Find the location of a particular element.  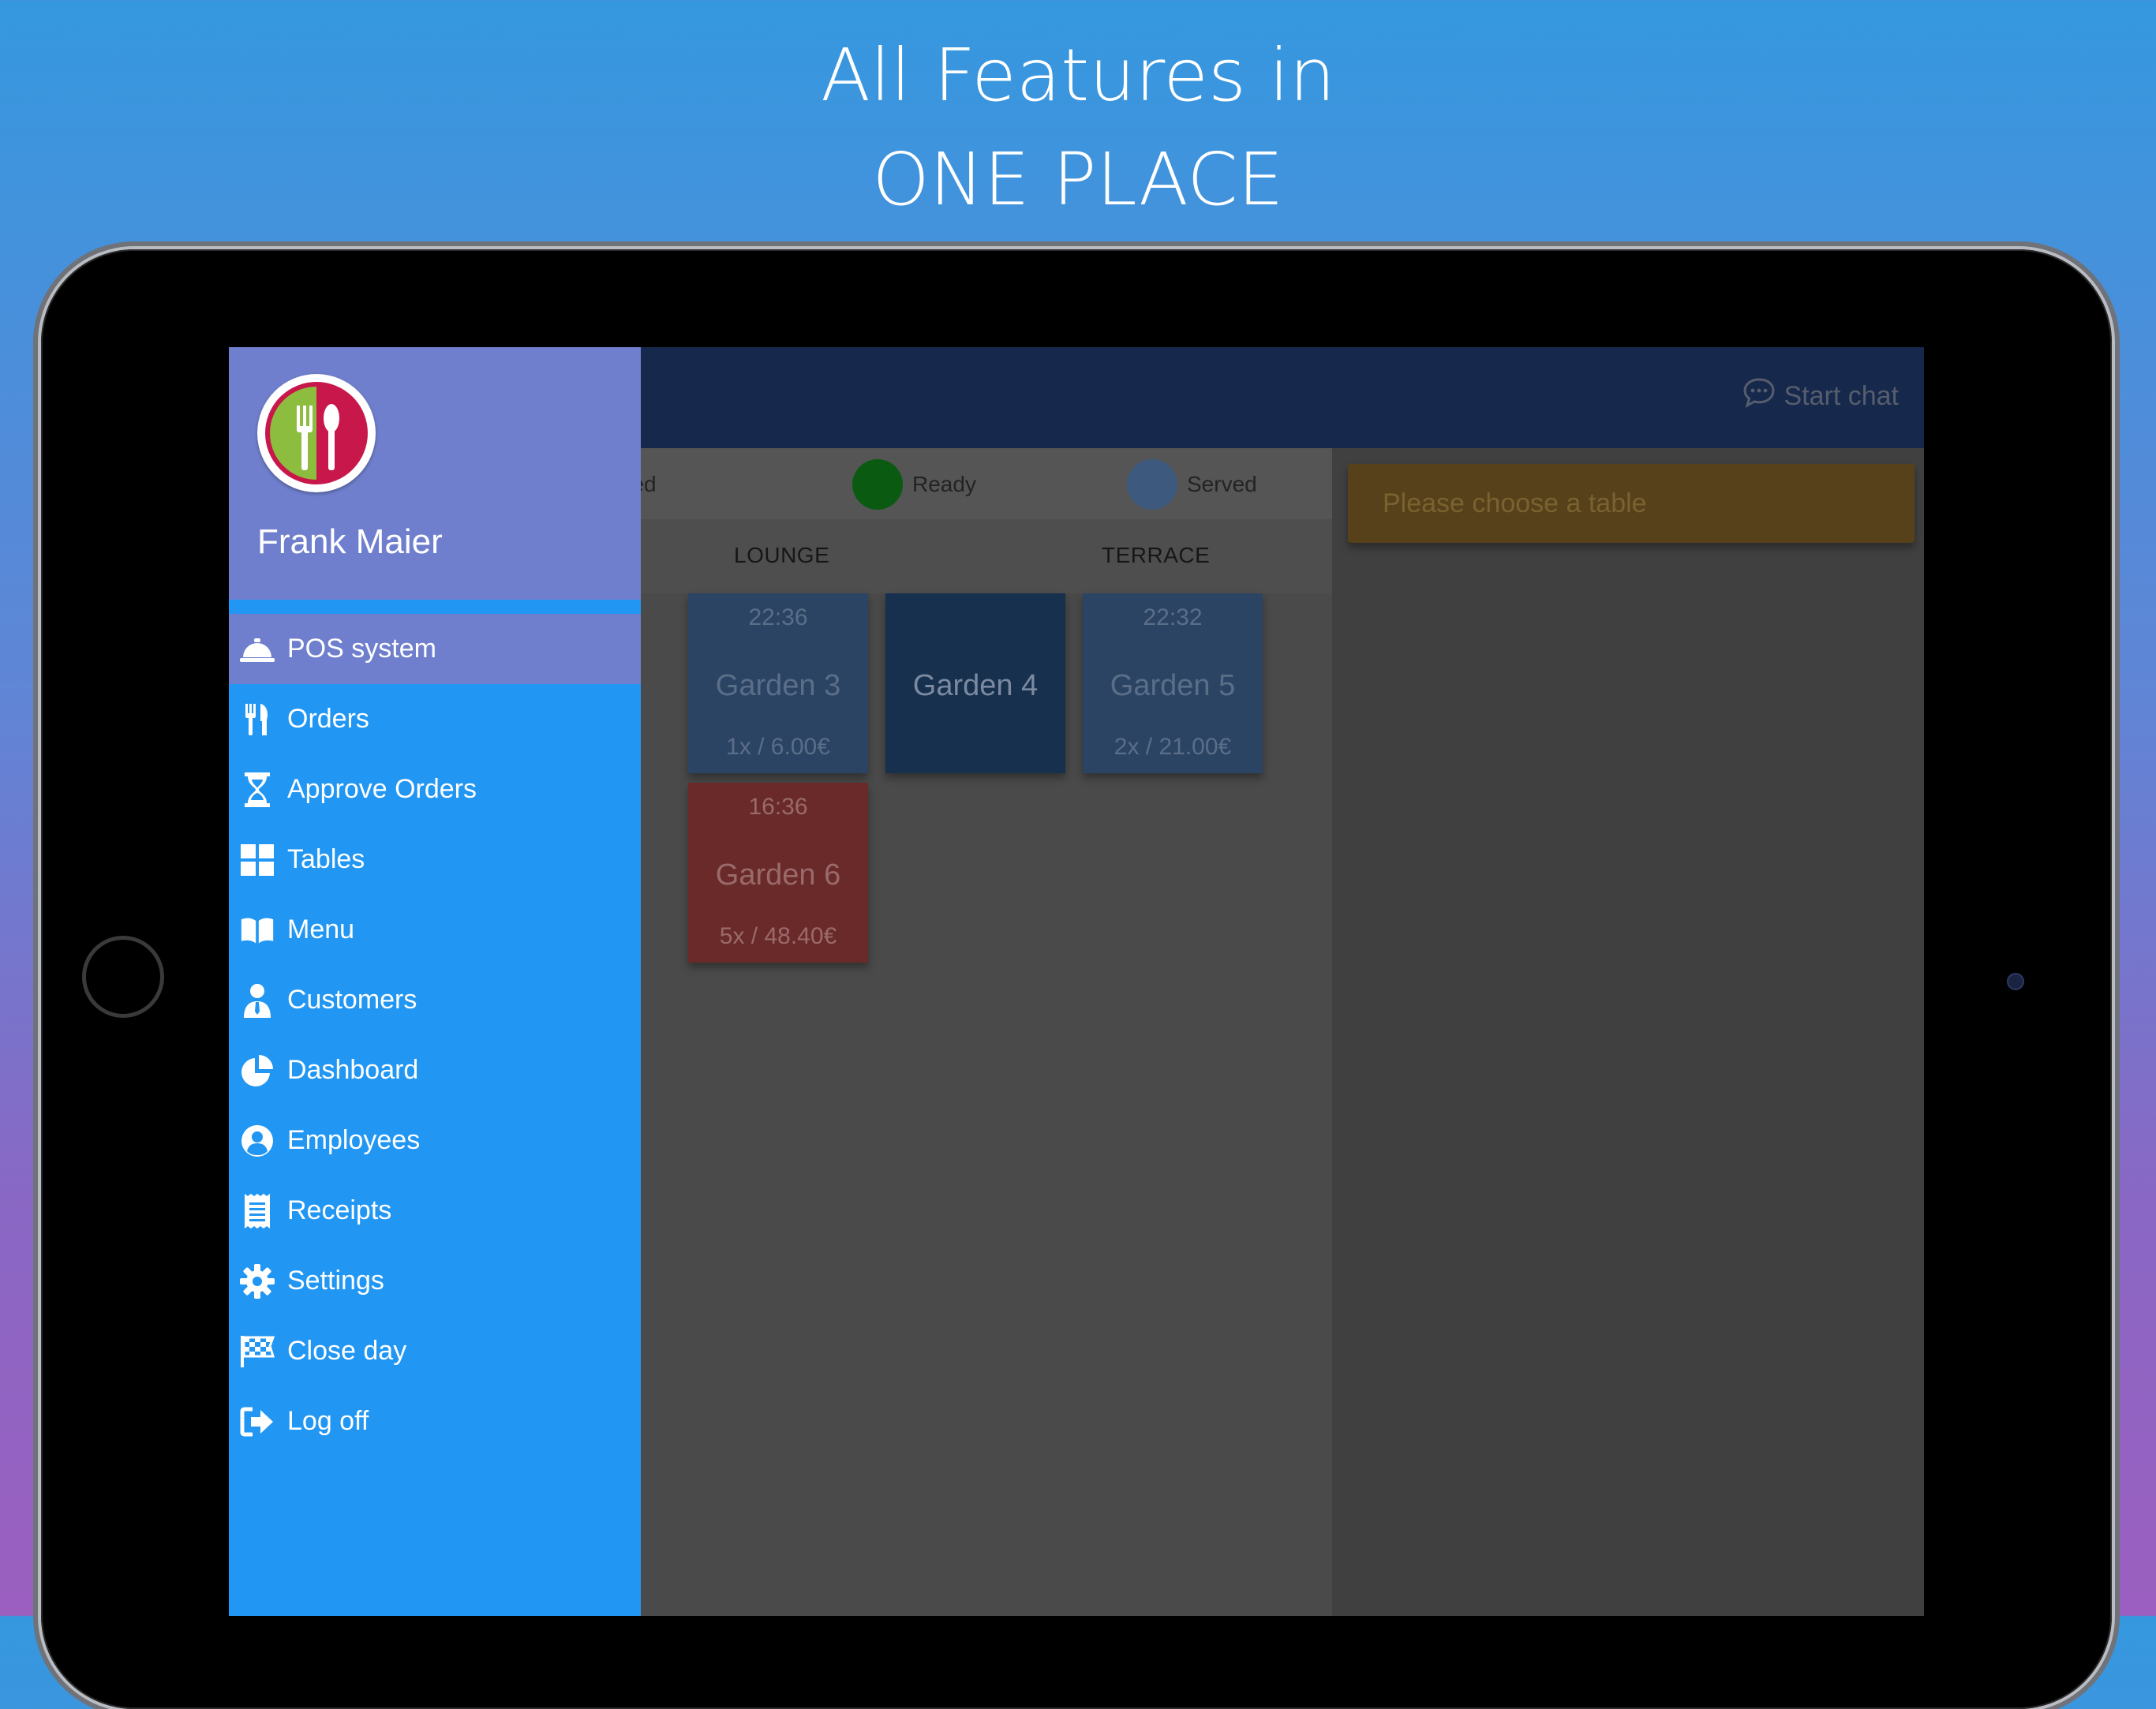

menu-item-label: Orders is located at coordinates (328, 719).